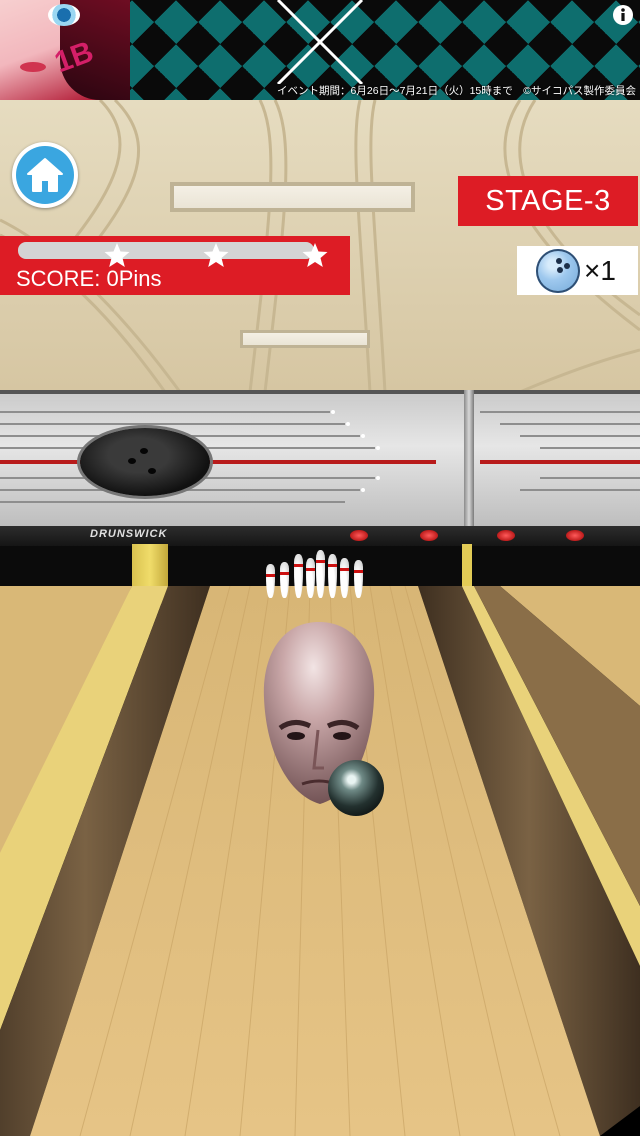  Describe the element at coordinates (548, 201) in the screenshot. I see `stage-label: STAGE-3` at that location.